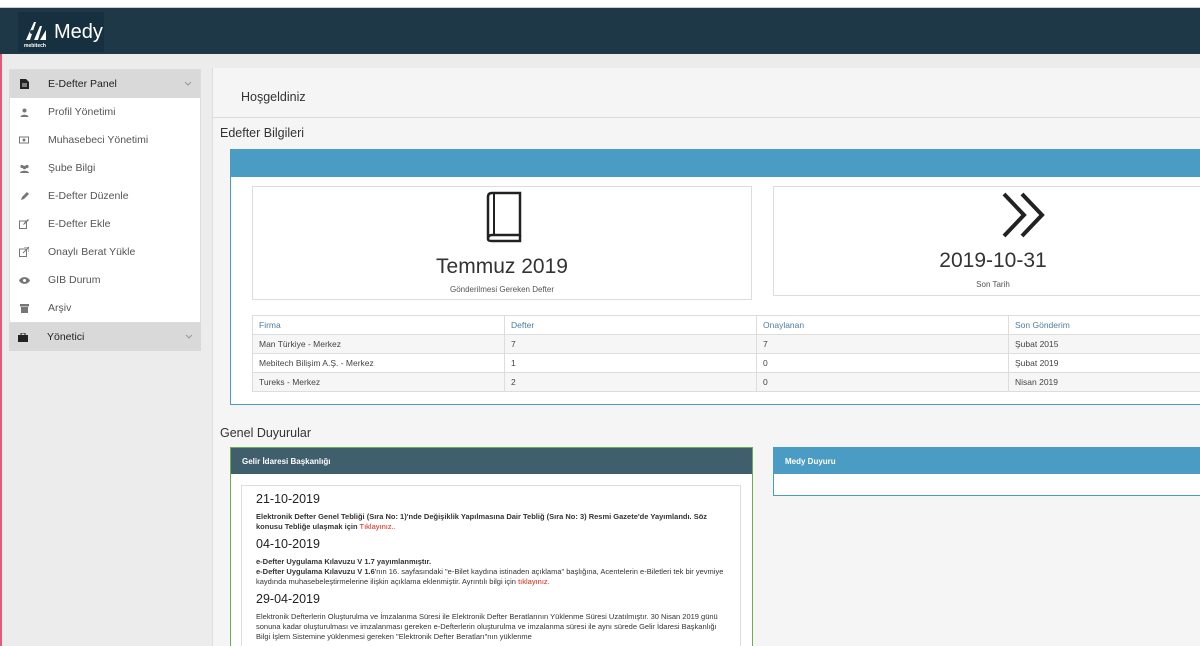  I want to click on file-icon, so click(24, 84).